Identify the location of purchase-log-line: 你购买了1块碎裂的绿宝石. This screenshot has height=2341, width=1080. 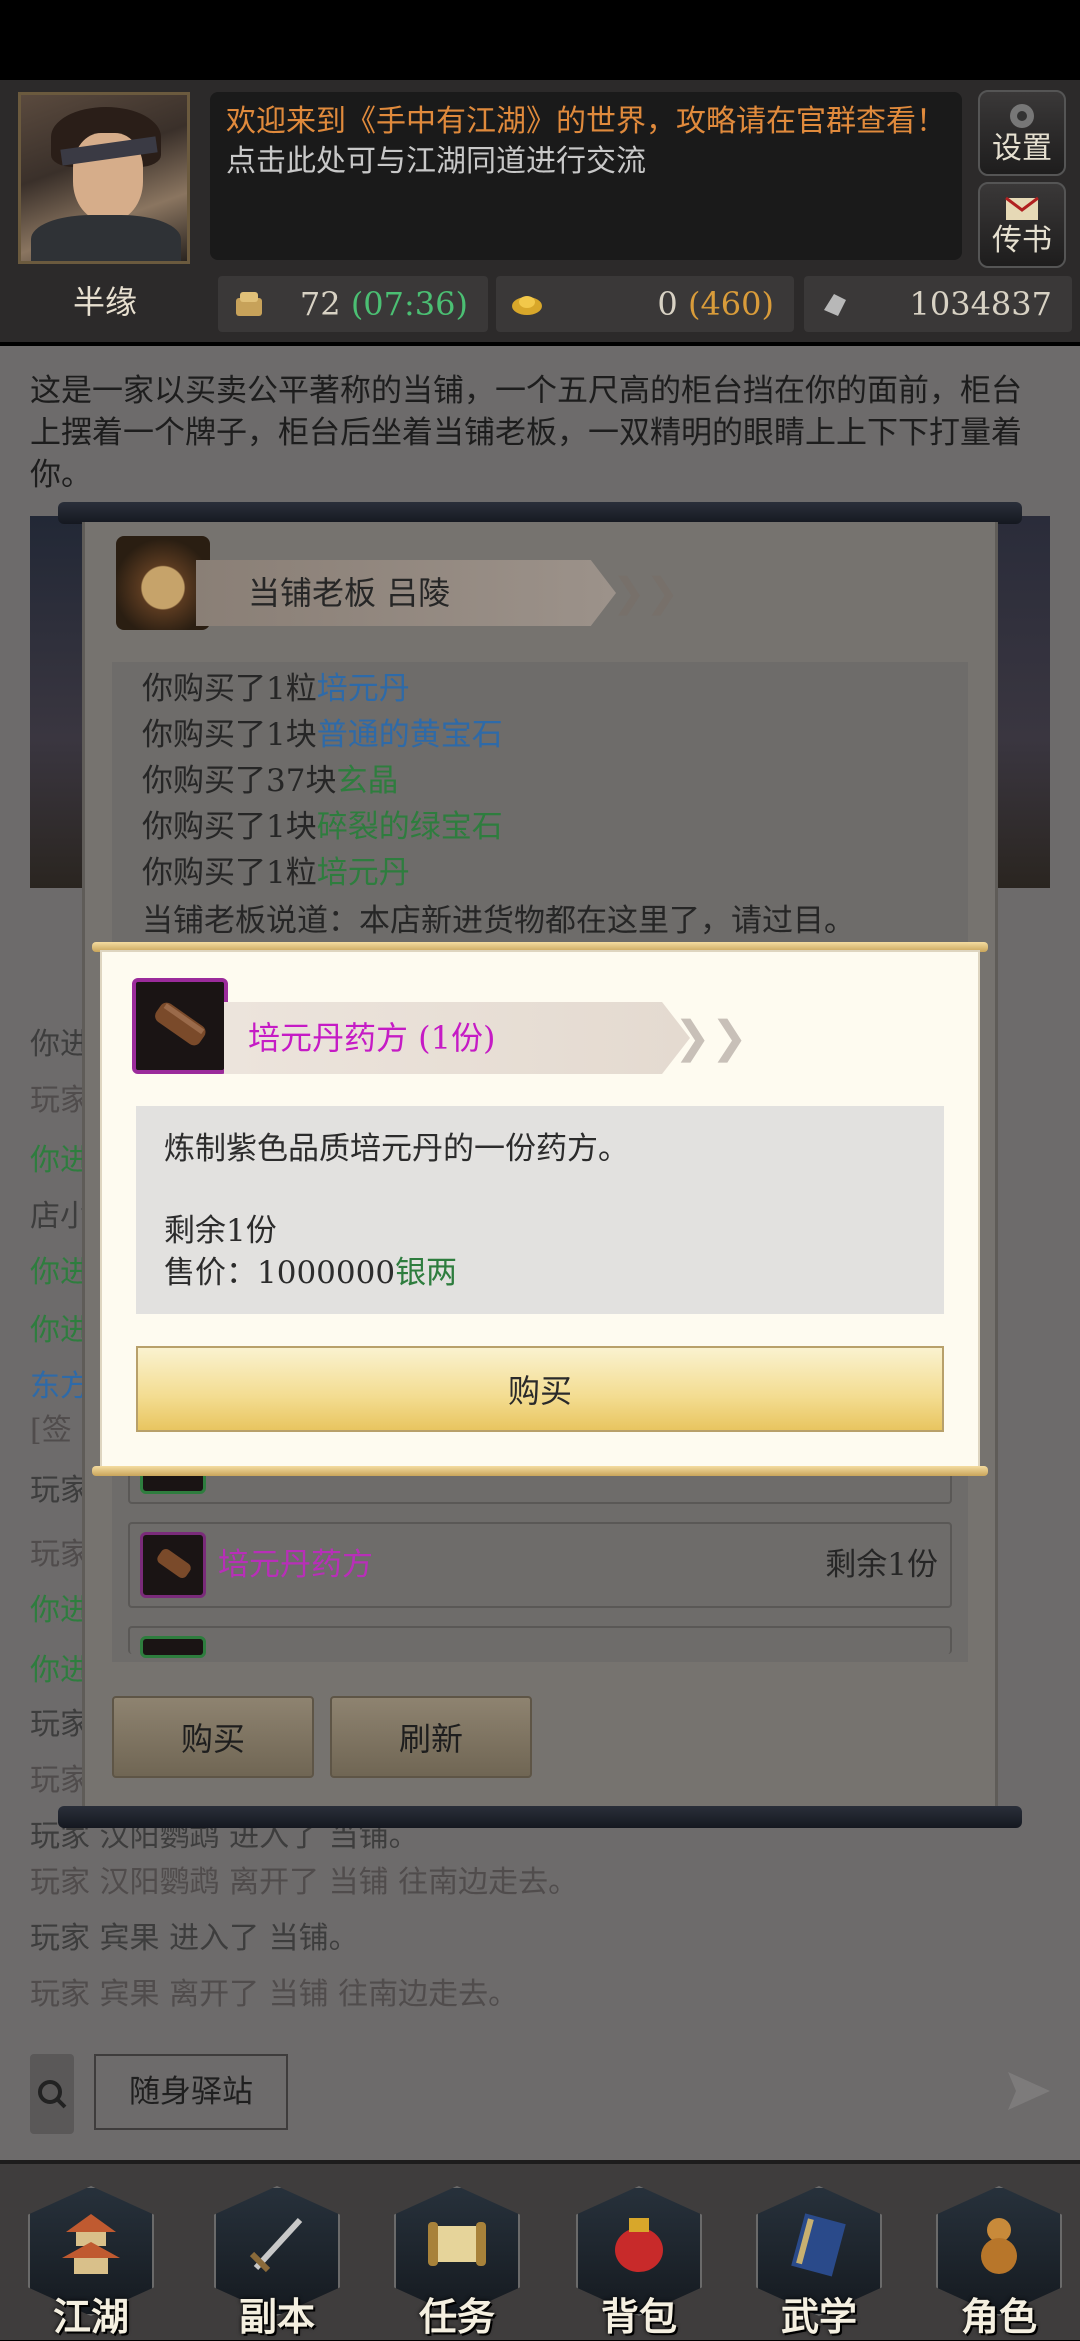
(322, 827).